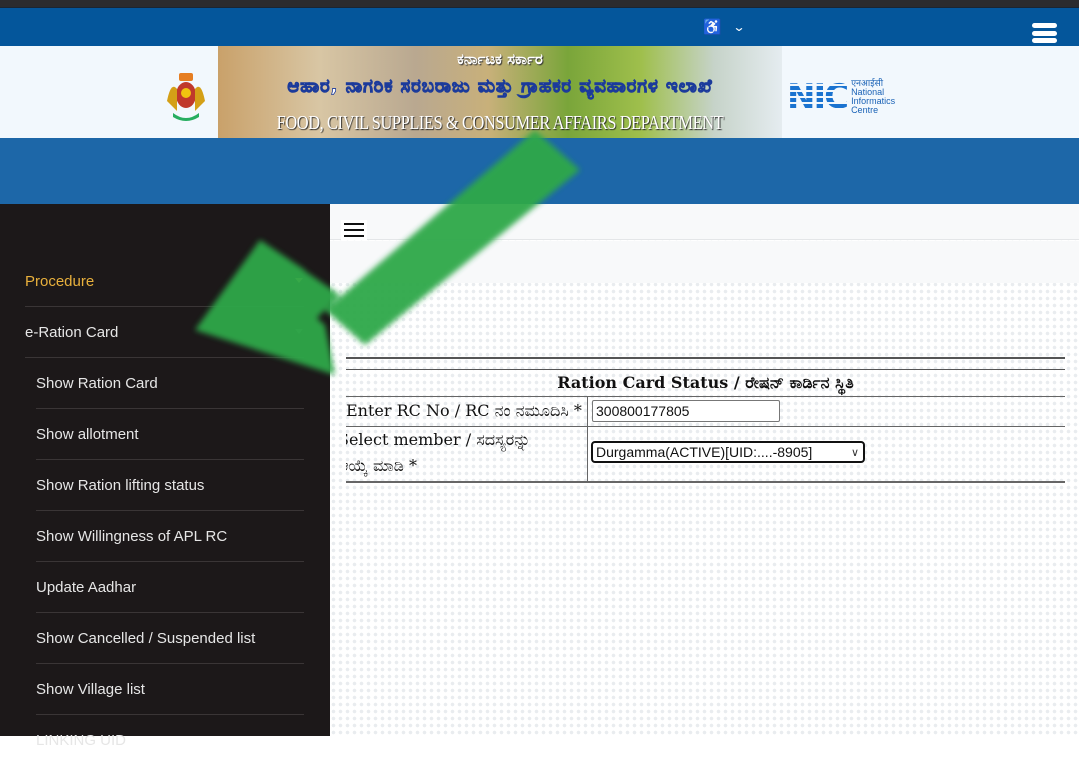 This screenshot has height=766, width=1079. Describe the element at coordinates (539, 171) in the screenshot. I see `blue-band` at that location.